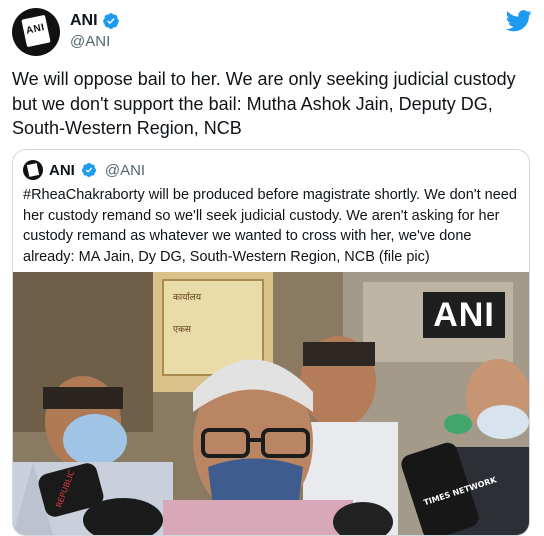  I want to click on twitter-bird-icon, so click(519, 21).